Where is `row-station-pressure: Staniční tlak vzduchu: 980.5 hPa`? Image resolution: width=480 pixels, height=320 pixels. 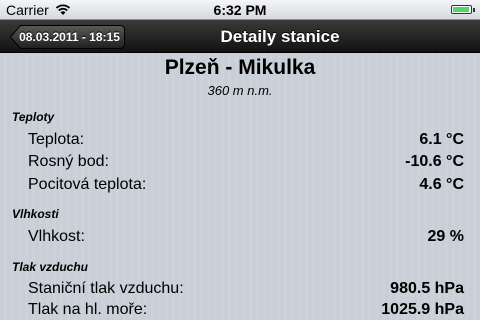
row-station-pressure: Staniční tlak vzduchu: 980.5 hPa is located at coordinates (246, 291).